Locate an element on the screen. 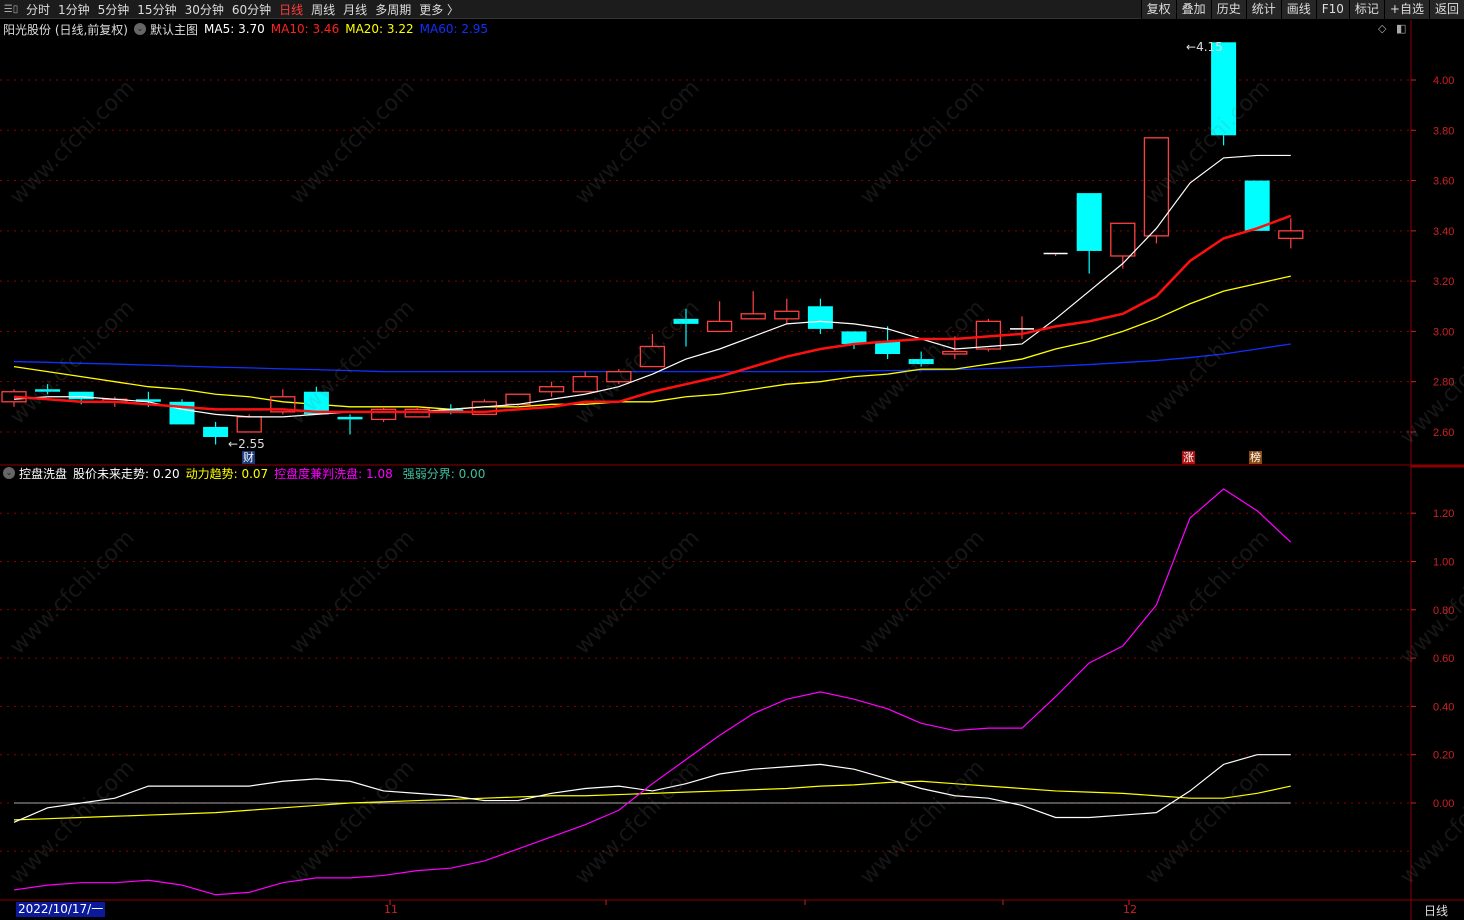  tool-button-1: 叠加 is located at coordinates (1193, 9).